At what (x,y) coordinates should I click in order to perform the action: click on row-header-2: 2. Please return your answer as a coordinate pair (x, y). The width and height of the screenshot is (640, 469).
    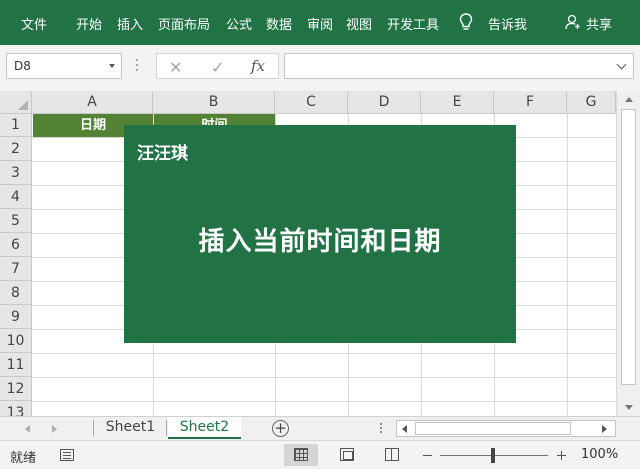
    Looking at the image, I should click on (16, 149).